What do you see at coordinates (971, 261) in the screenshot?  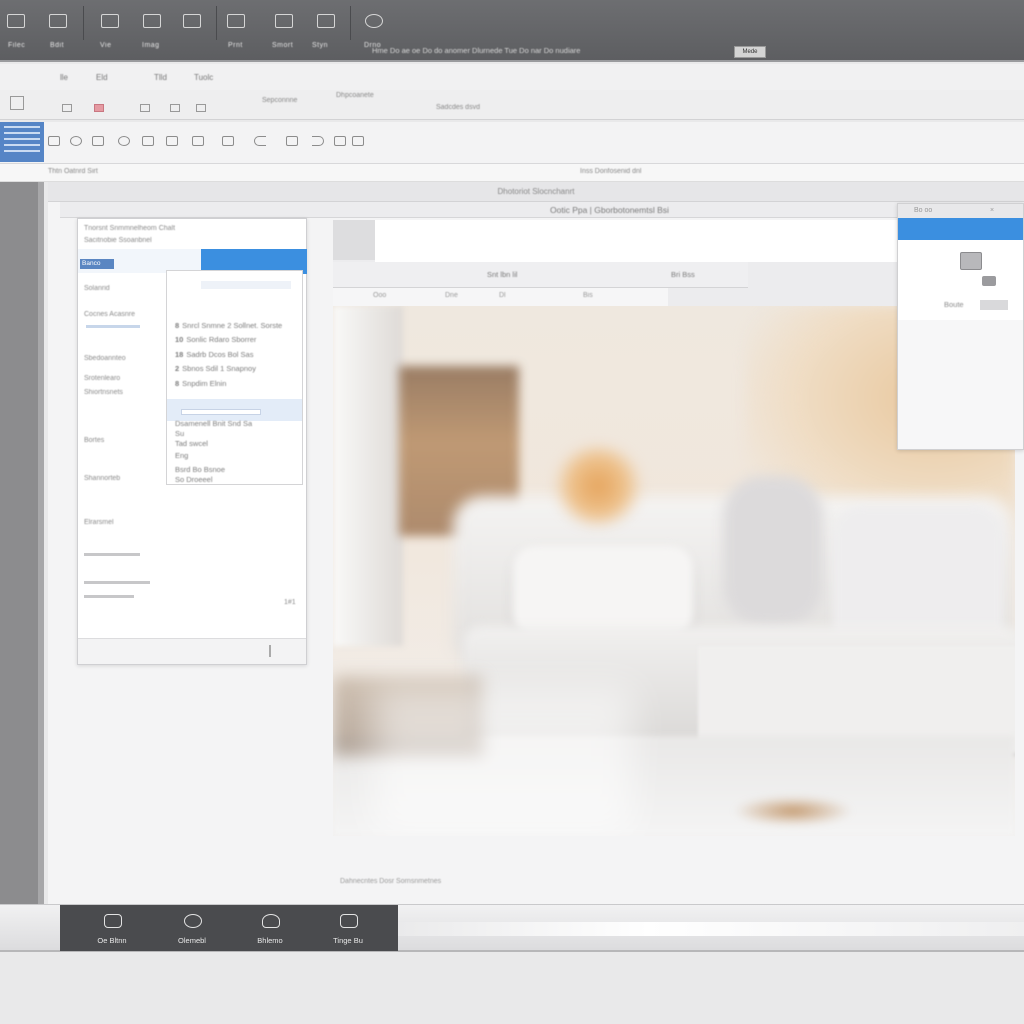 I see `printer-icon` at bounding box center [971, 261].